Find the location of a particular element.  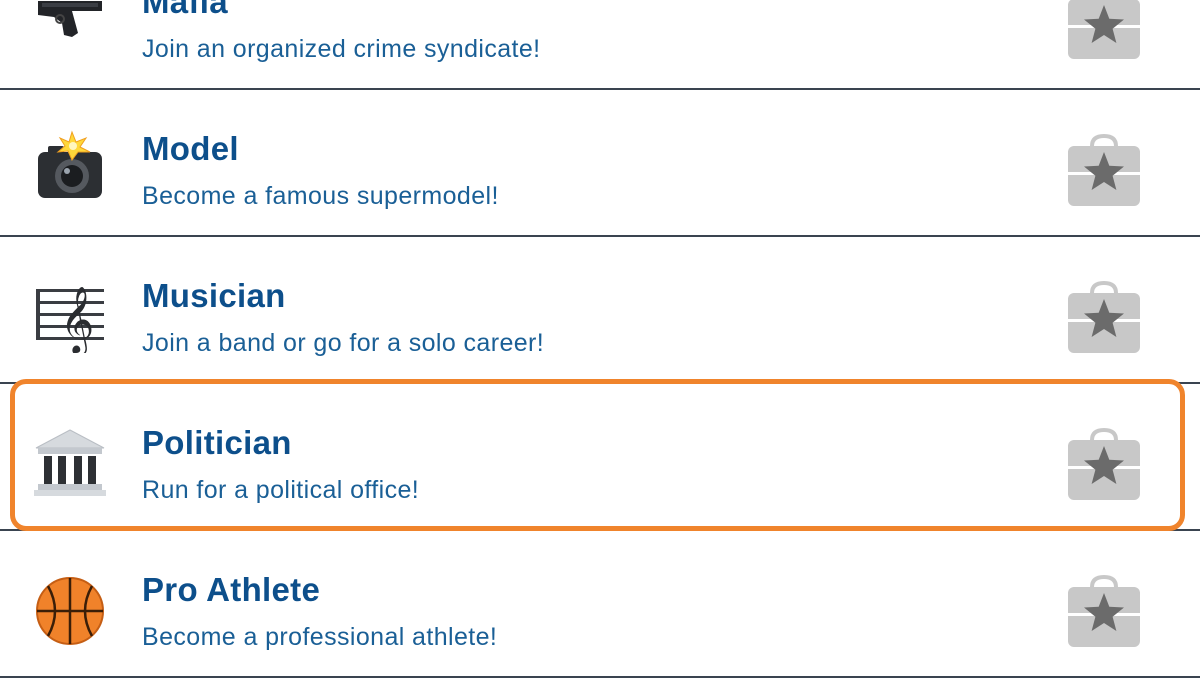

musical-score-icon: 𝄞 is located at coordinates (70, 315).